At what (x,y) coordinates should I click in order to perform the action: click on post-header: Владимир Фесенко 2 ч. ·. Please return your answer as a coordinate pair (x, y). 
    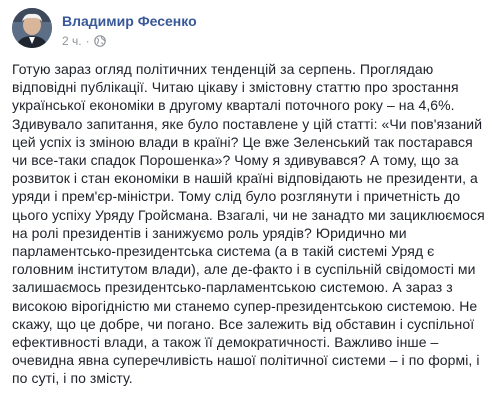
    Looking at the image, I should click on (250, 30).